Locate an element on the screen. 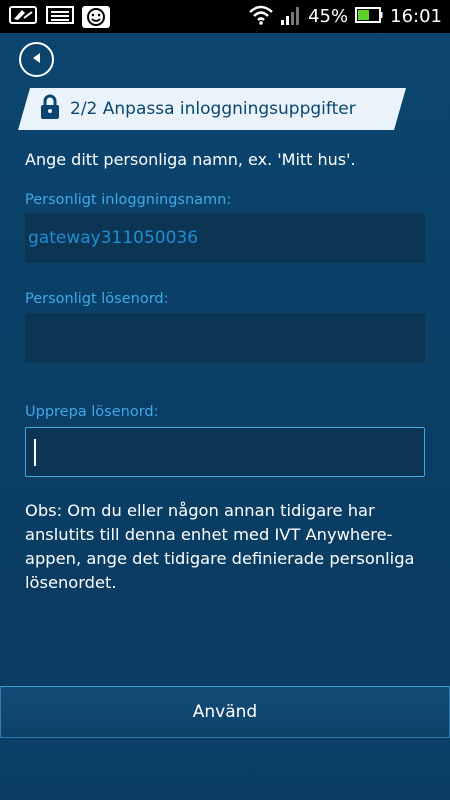  wifi-icon is located at coordinates (261, 17).